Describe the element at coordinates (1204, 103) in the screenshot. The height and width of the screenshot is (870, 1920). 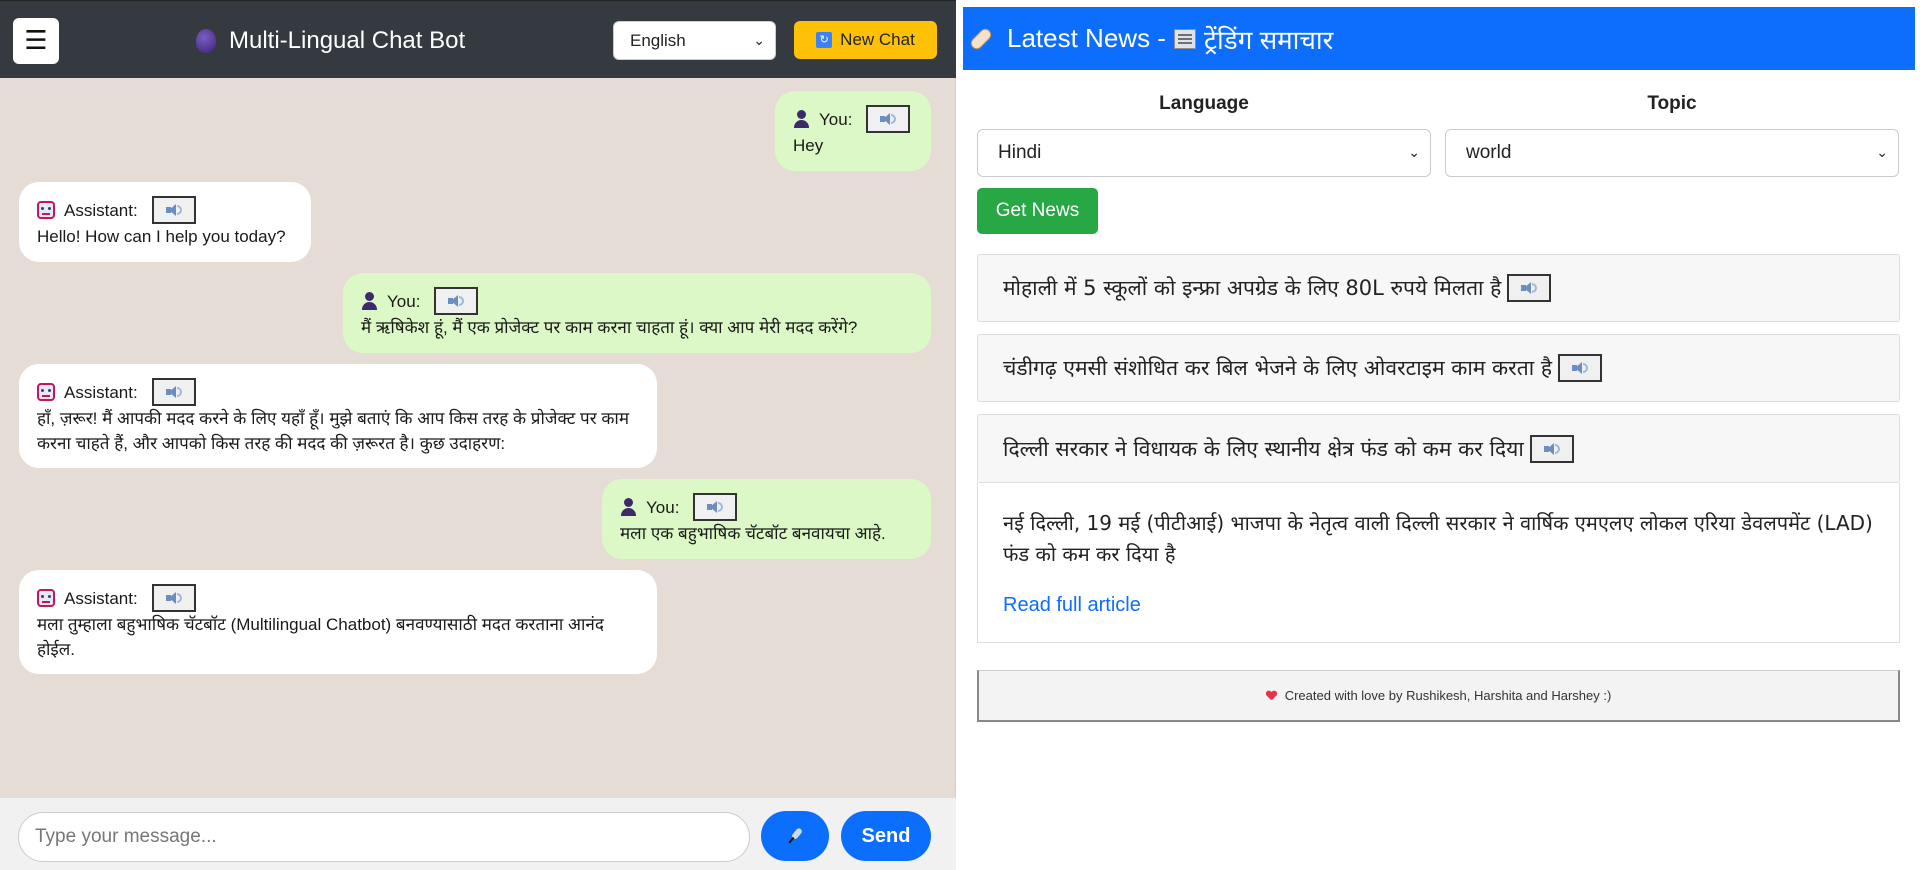
I see `language-label: Language` at that location.